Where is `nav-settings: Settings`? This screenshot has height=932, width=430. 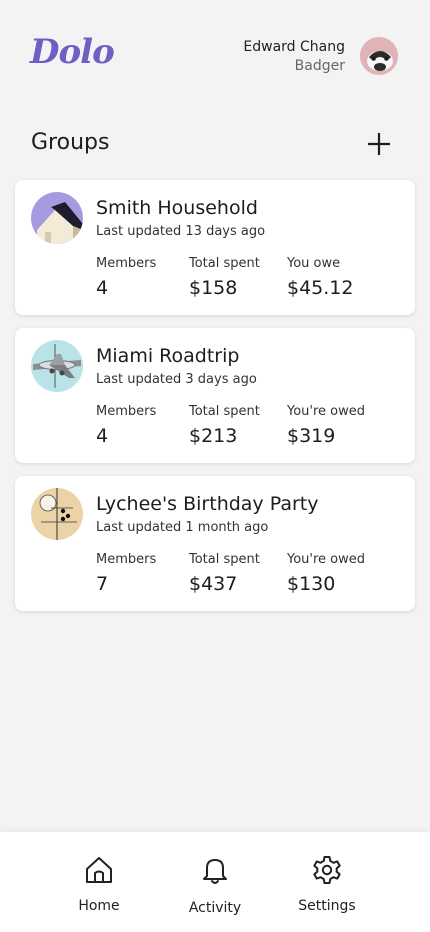 nav-settings: Settings is located at coordinates (327, 884).